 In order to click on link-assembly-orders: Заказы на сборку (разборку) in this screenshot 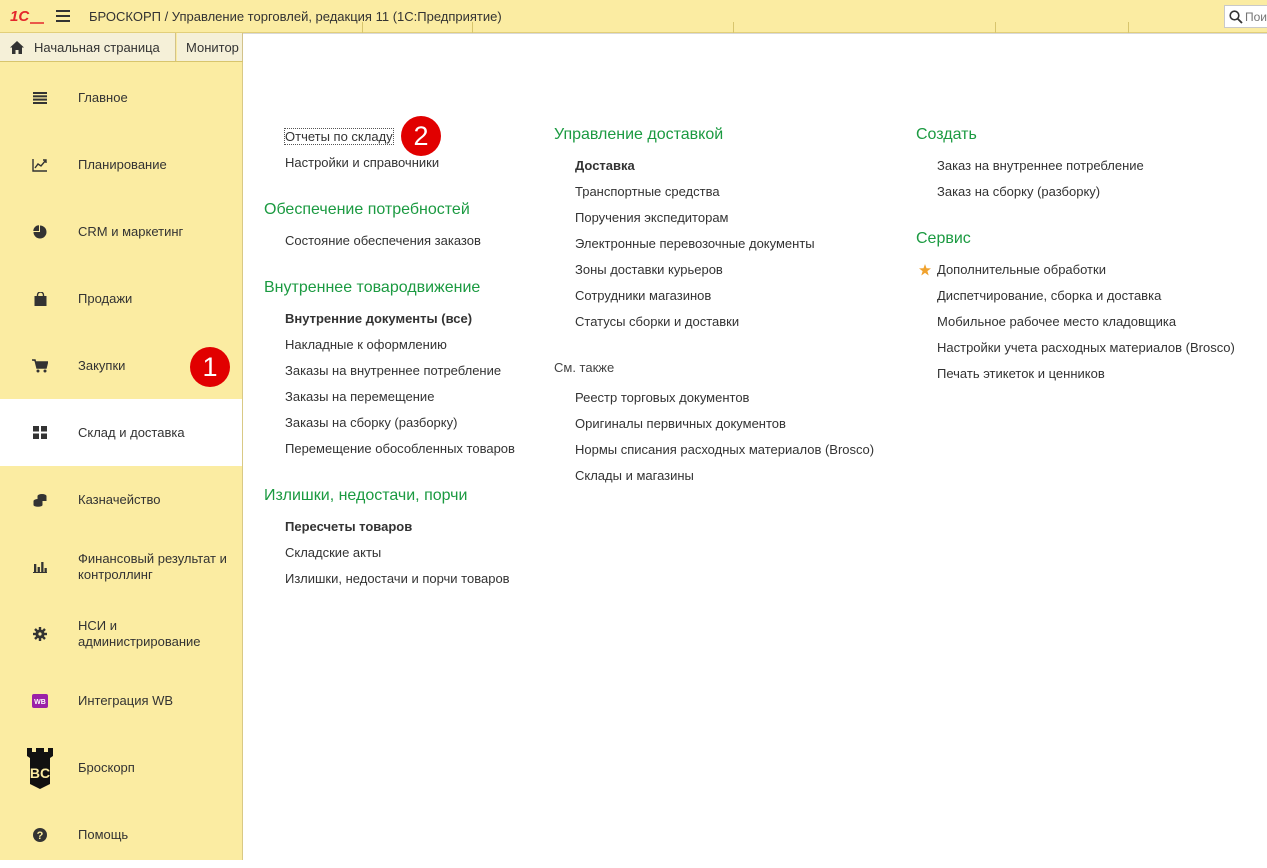, I will do `click(371, 422)`.